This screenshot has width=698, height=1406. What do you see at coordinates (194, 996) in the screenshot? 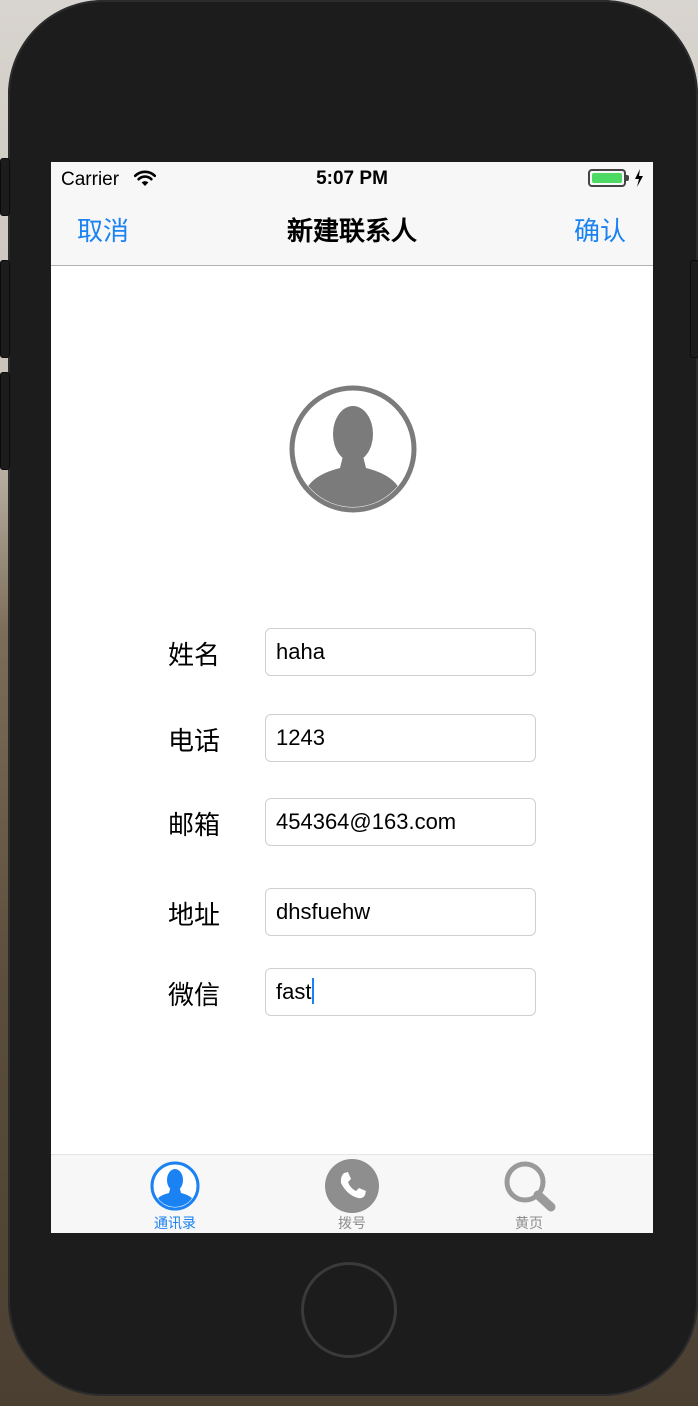
I see `wechat-label: 微信` at bounding box center [194, 996].